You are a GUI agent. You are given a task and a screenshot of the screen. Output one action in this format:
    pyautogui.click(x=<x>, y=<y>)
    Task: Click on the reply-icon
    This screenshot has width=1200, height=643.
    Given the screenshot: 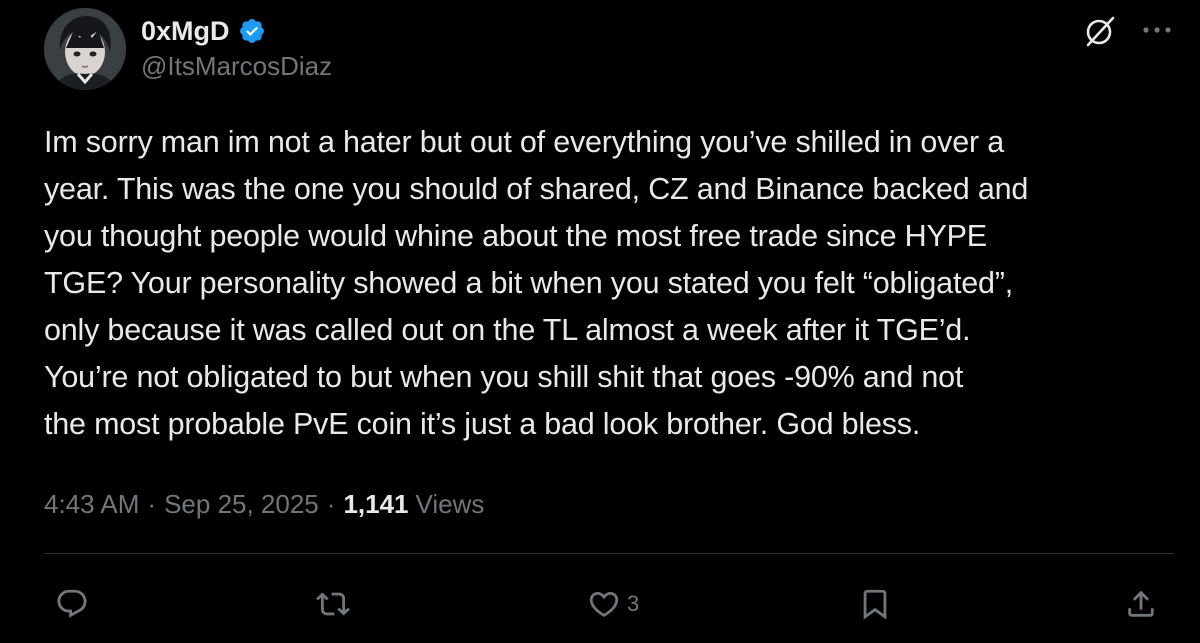 What is the action you would take?
    pyautogui.click(x=72, y=603)
    